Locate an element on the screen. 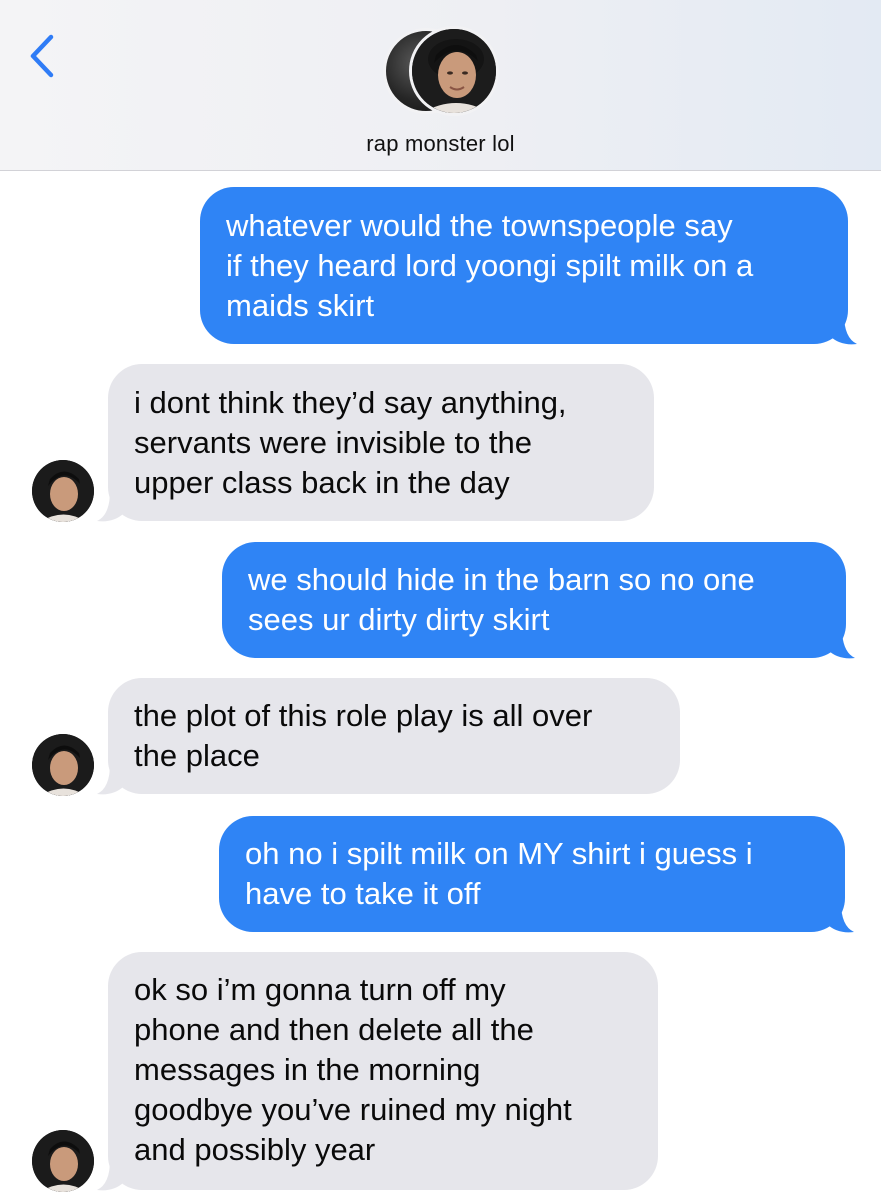 The image size is (881, 1200). message-line: the plot of this role play is all over is located at coordinates (363, 715).